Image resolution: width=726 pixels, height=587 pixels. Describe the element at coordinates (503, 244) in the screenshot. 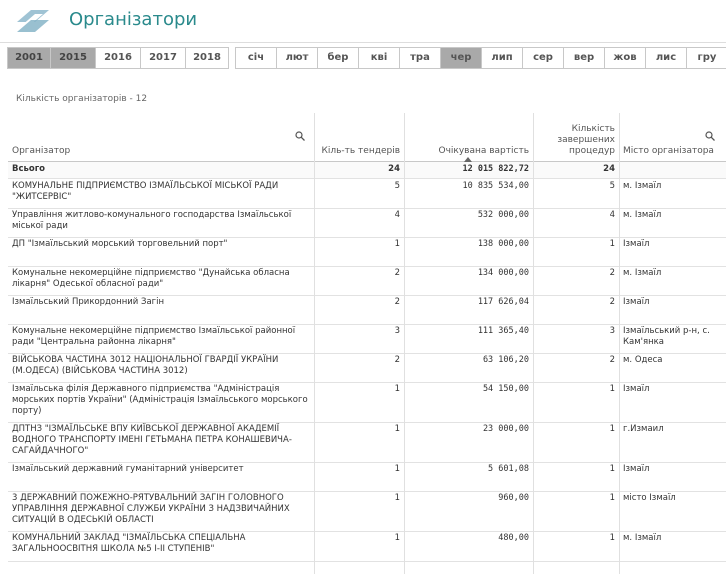

I see `cell-value: 138 000,00` at that location.